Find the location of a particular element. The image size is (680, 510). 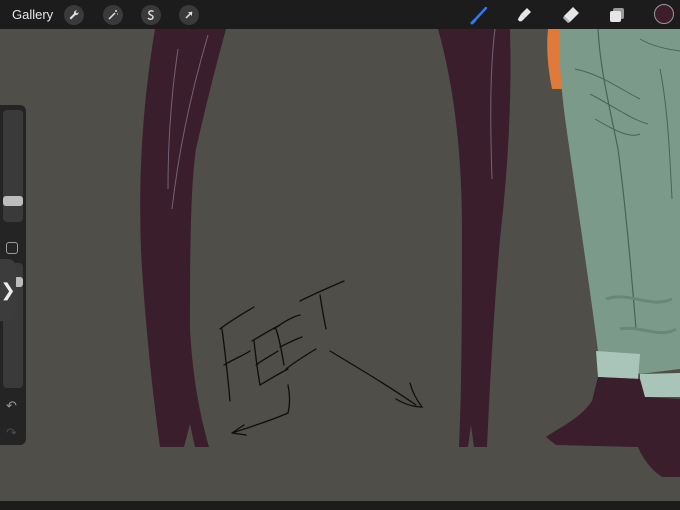

wrench-icon is located at coordinates (74, 15).